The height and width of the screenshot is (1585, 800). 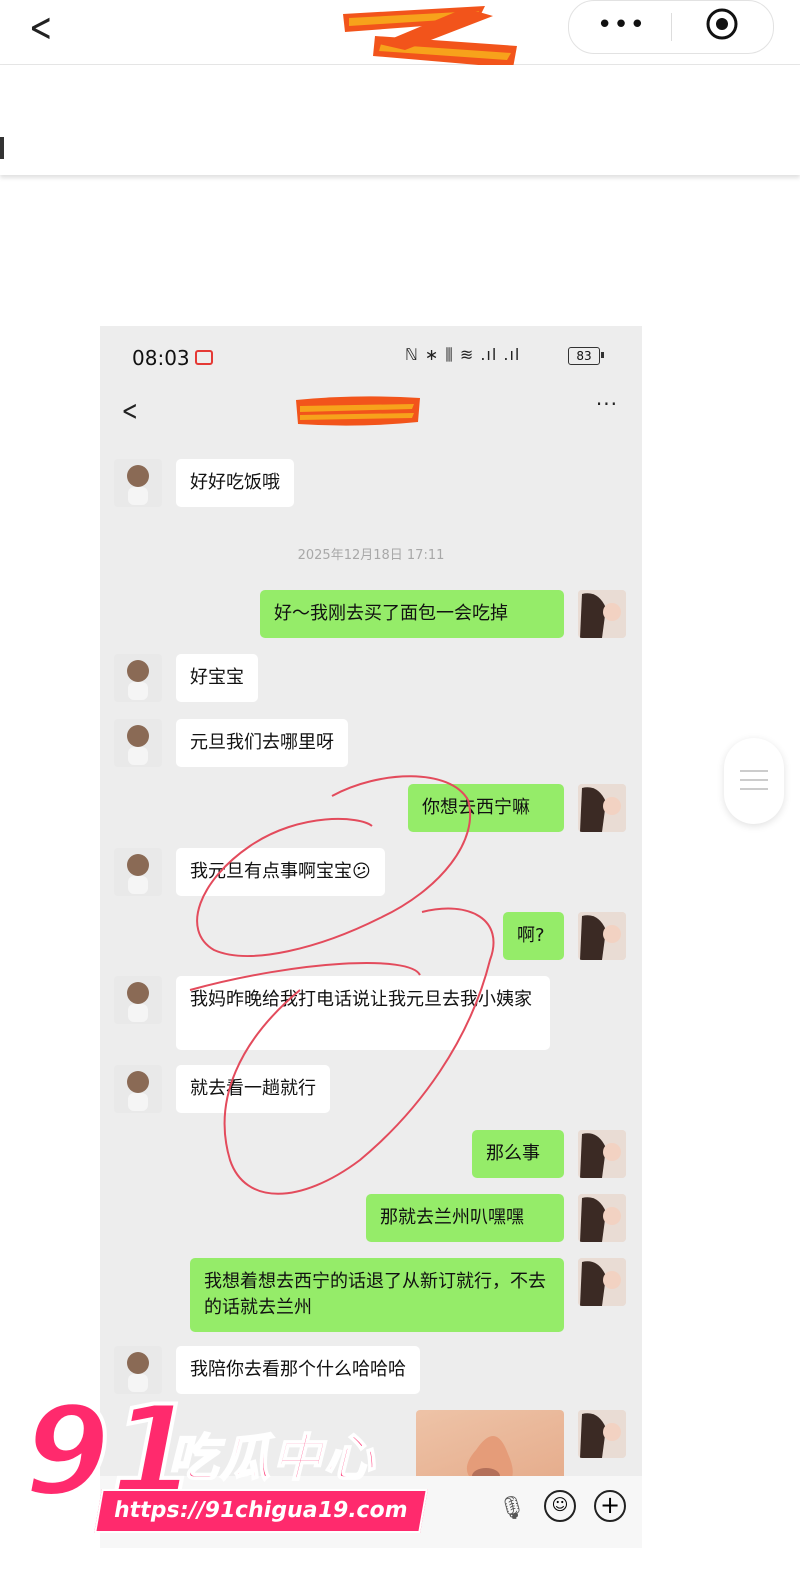 What do you see at coordinates (262, 743) in the screenshot?
I see `message-bubble-incoming: 元旦我们去哪里呀` at bounding box center [262, 743].